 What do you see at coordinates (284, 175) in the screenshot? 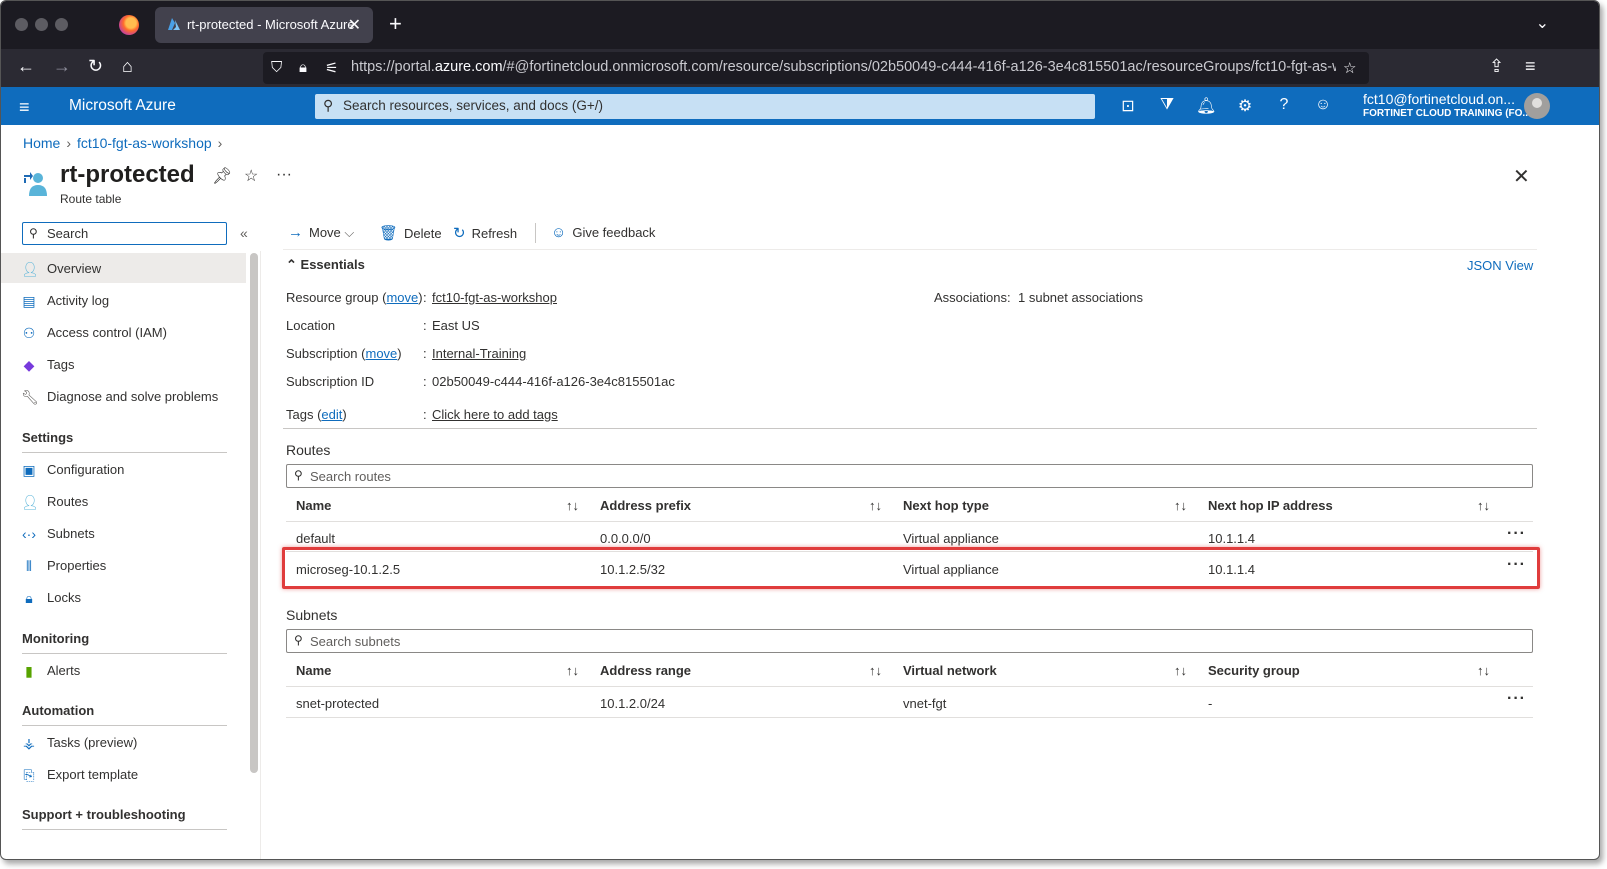
I see `more-actions-icon: ···` at bounding box center [284, 175].